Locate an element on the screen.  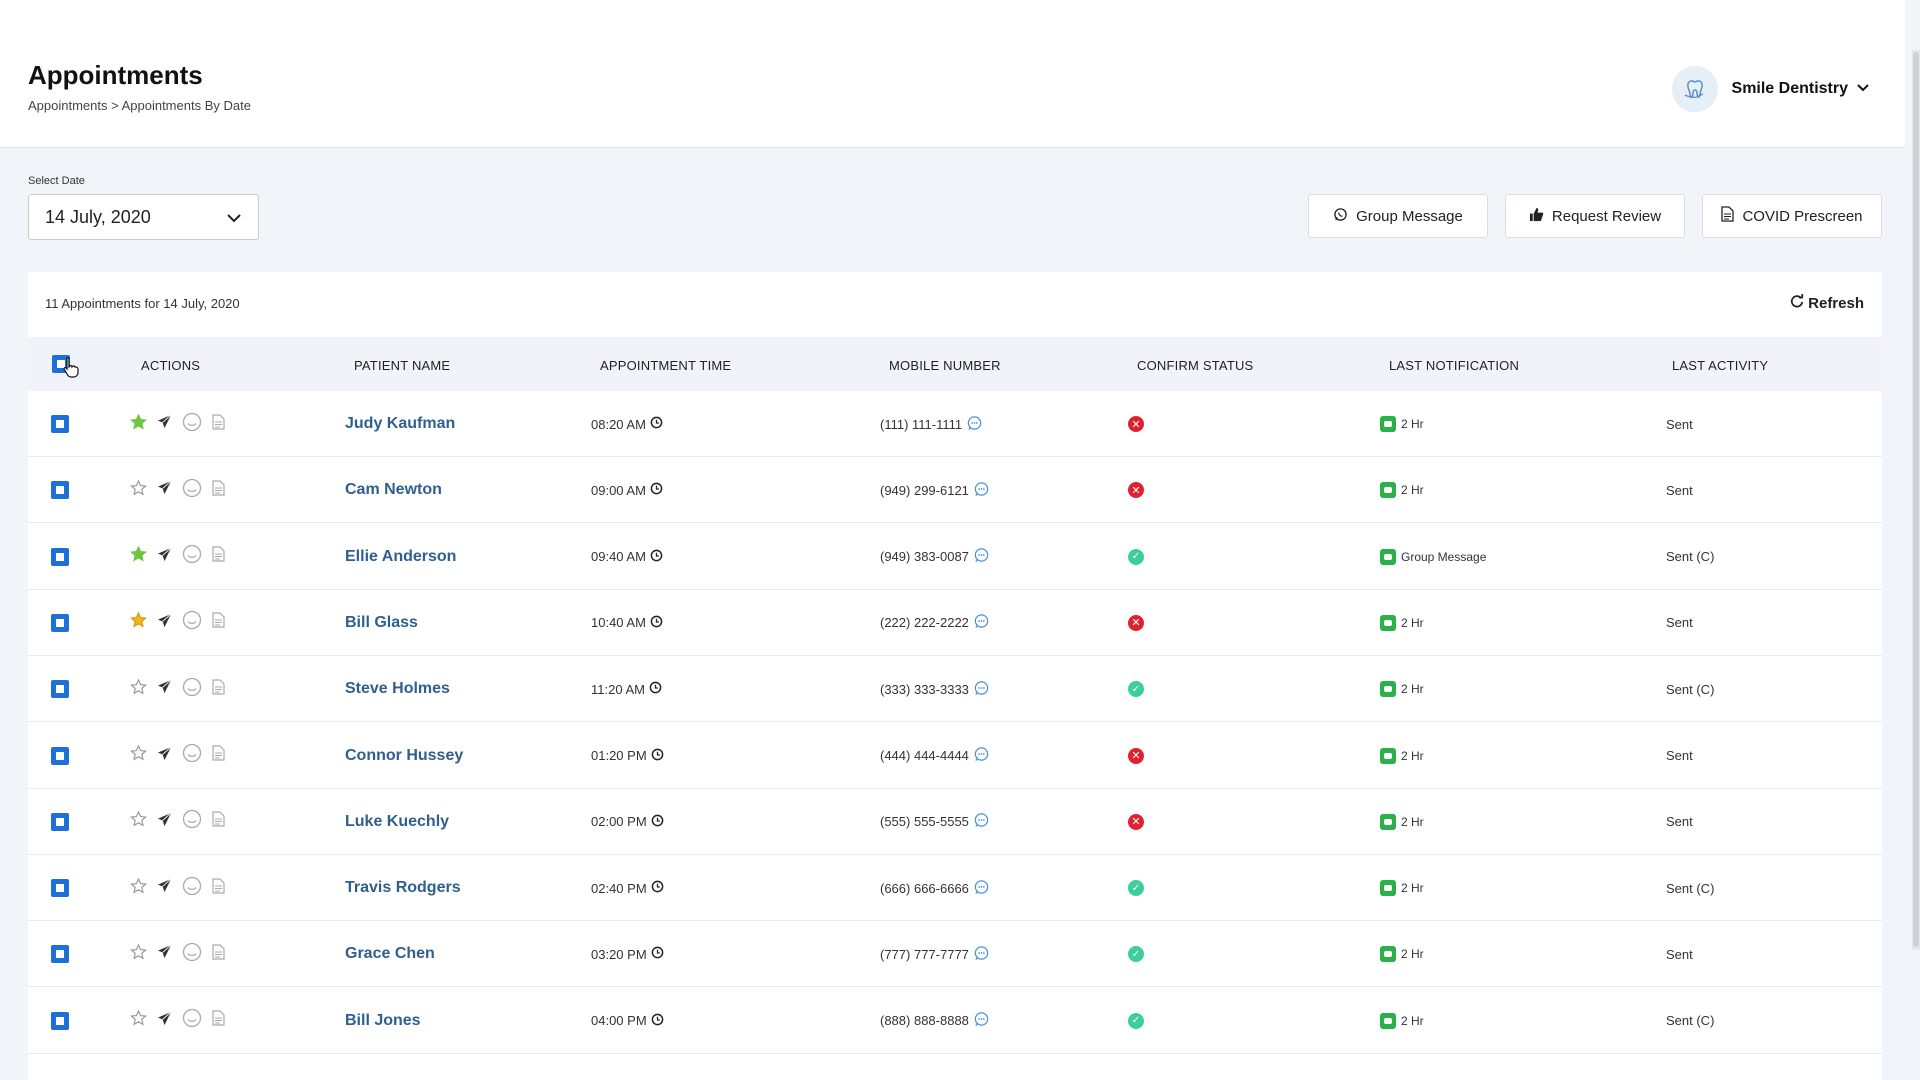
patient-name-link: Bill Jones is located at coordinates (383, 1021).